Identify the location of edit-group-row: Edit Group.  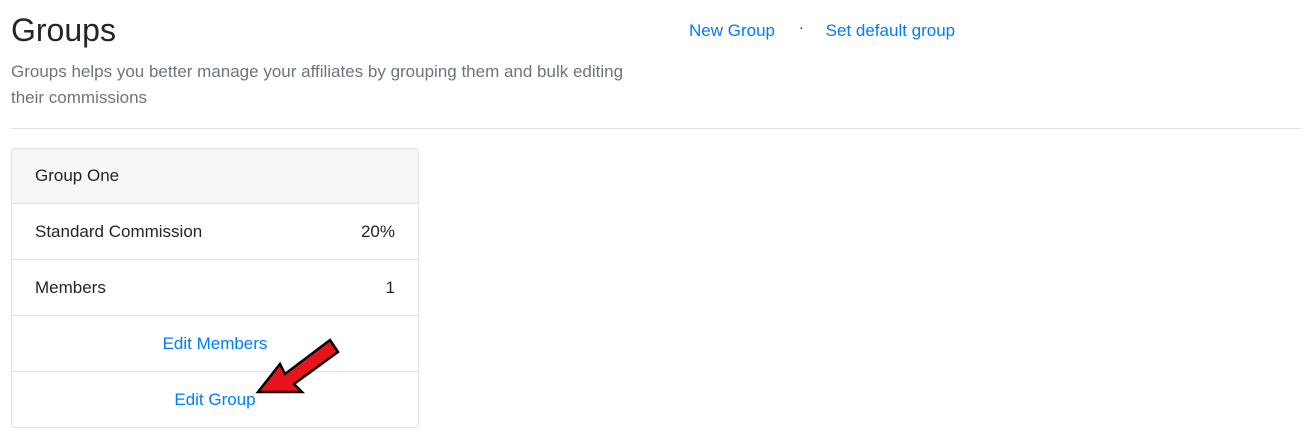
(215, 399).